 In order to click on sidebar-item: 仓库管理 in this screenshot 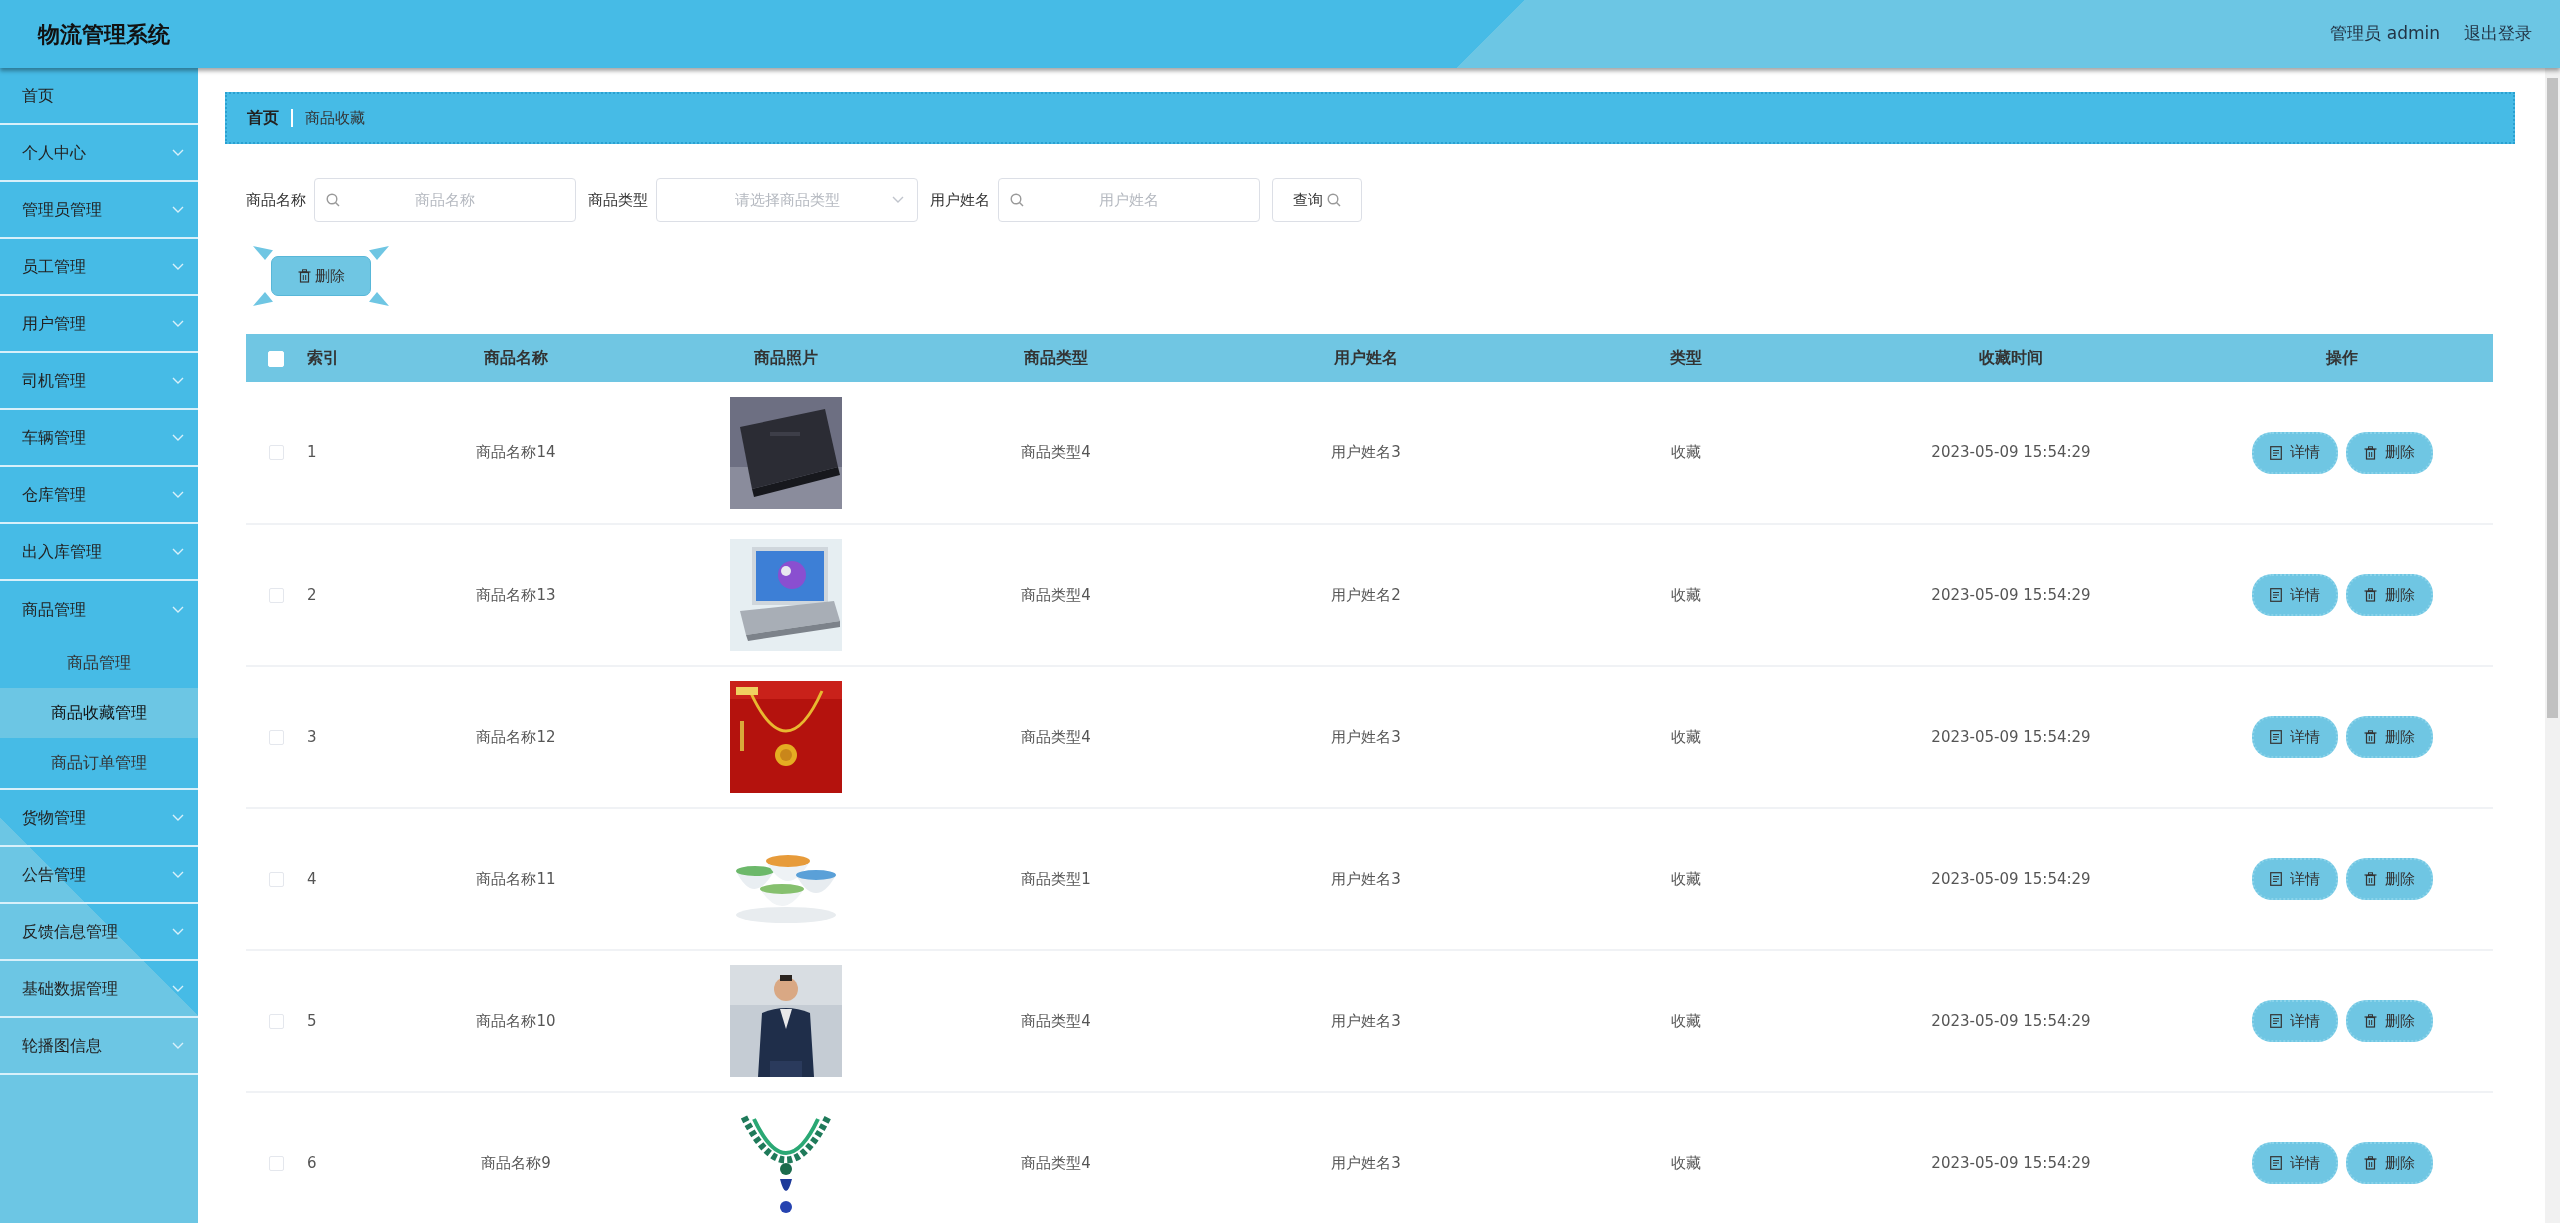, I will do `click(99, 495)`.